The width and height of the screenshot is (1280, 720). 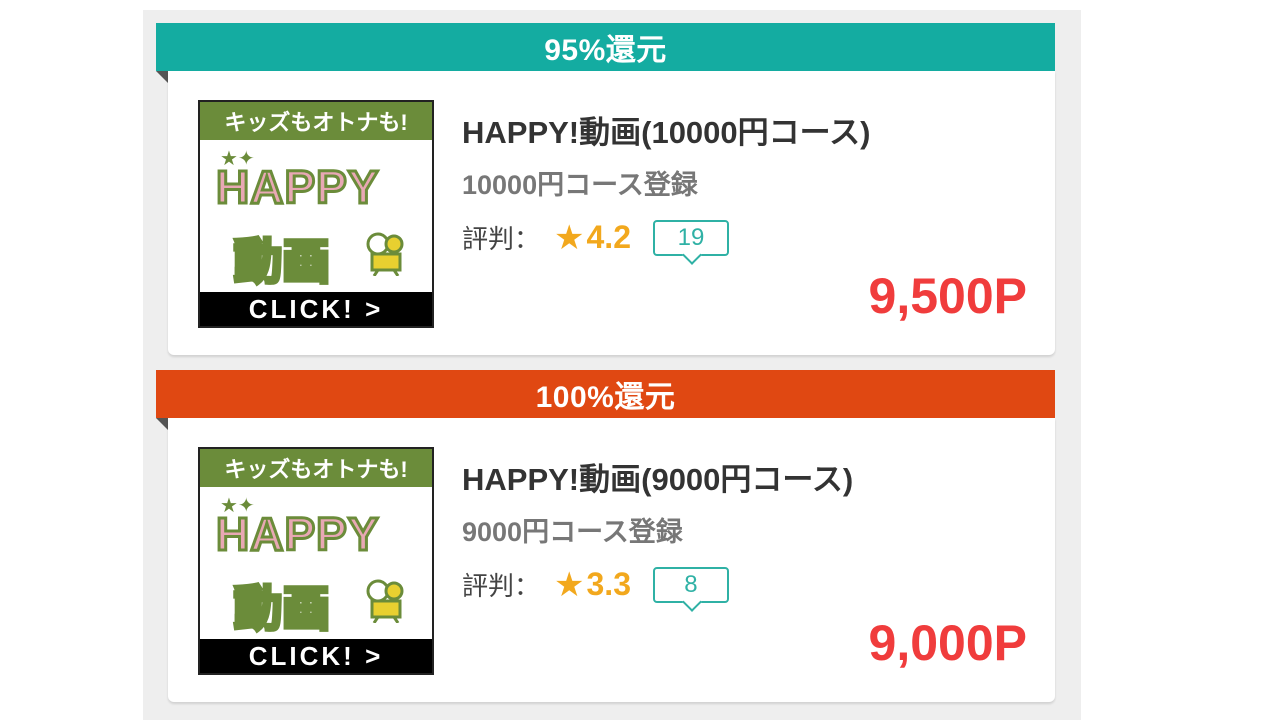 I want to click on cashback-ribbon: 100%還元, so click(x=605, y=400).